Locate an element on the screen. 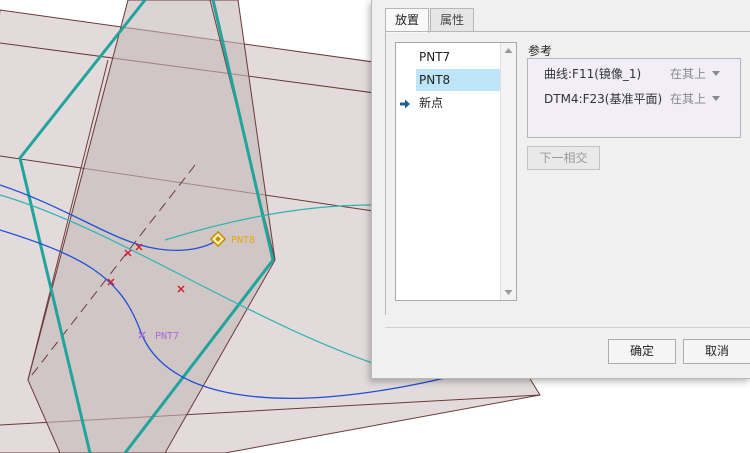 The height and width of the screenshot is (453, 750). arrow-right-icon is located at coordinates (405, 104).